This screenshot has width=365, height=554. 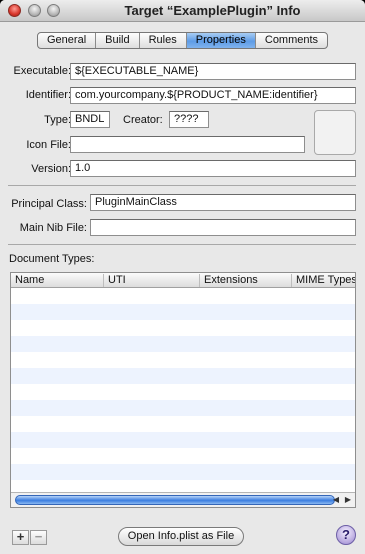 What do you see at coordinates (143, 120) in the screenshot?
I see `creator-label: Creator:` at bounding box center [143, 120].